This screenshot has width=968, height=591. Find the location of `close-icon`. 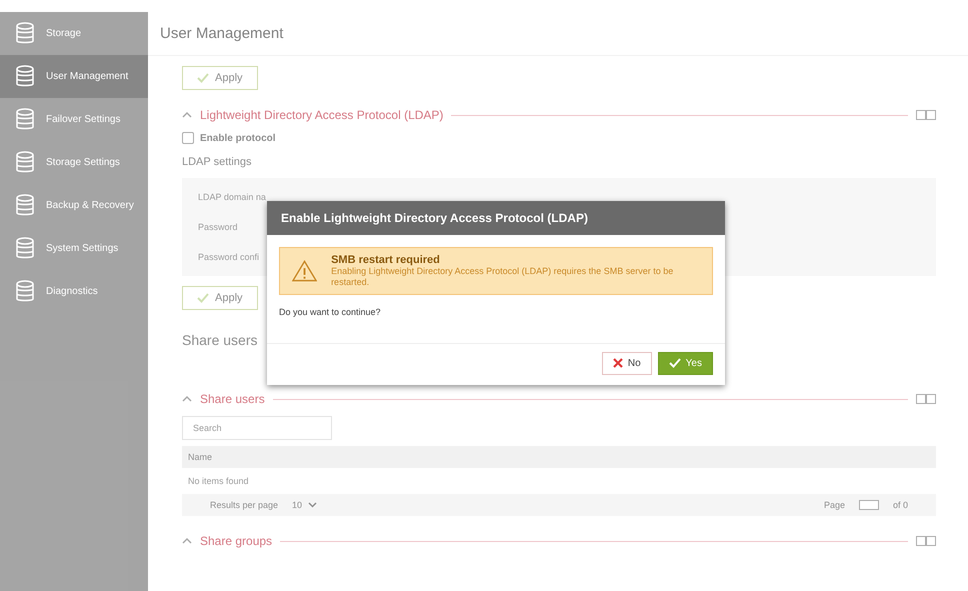

close-icon is located at coordinates (617, 363).